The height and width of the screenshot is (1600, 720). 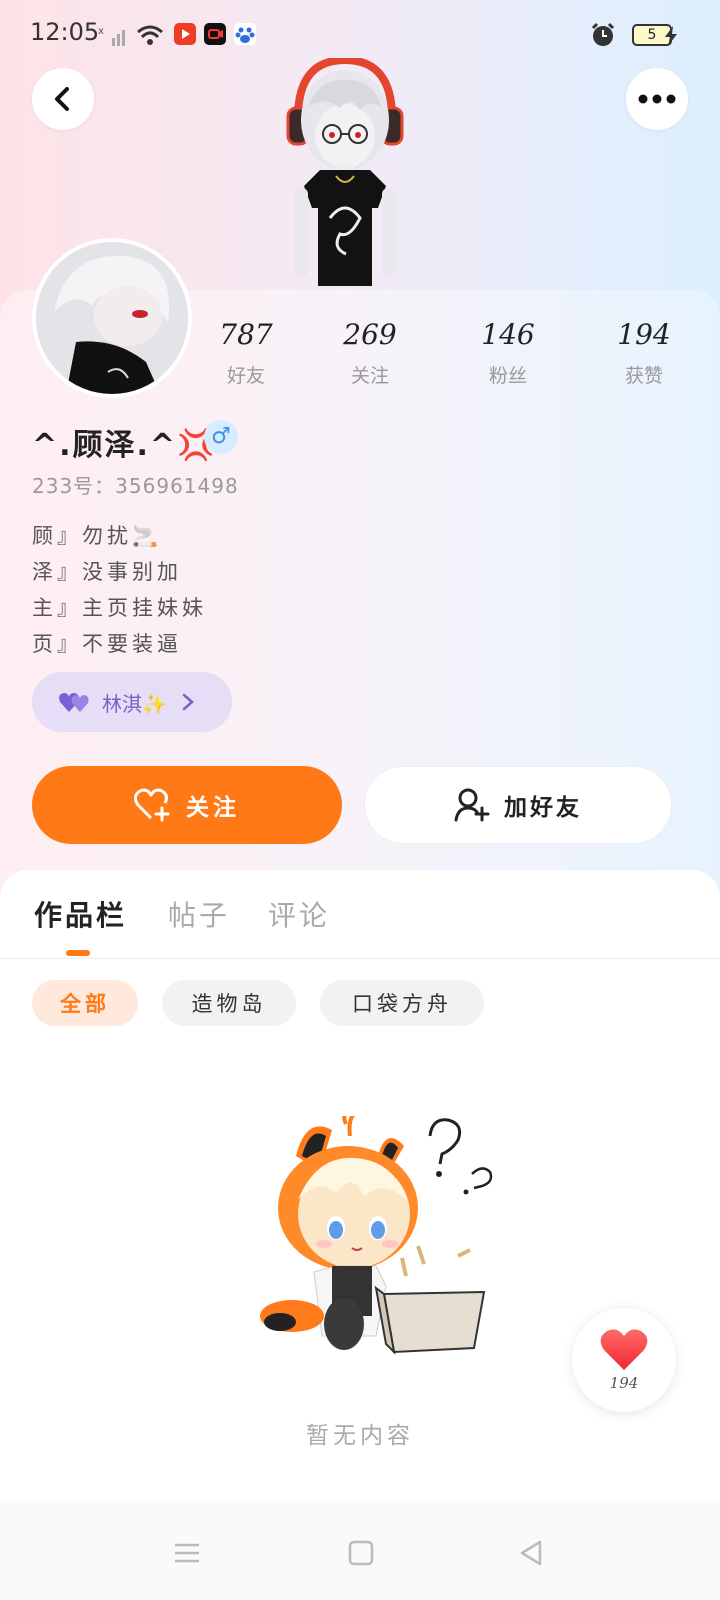 I want to click on add-friend-label: 加好友, so click(x=543, y=808).